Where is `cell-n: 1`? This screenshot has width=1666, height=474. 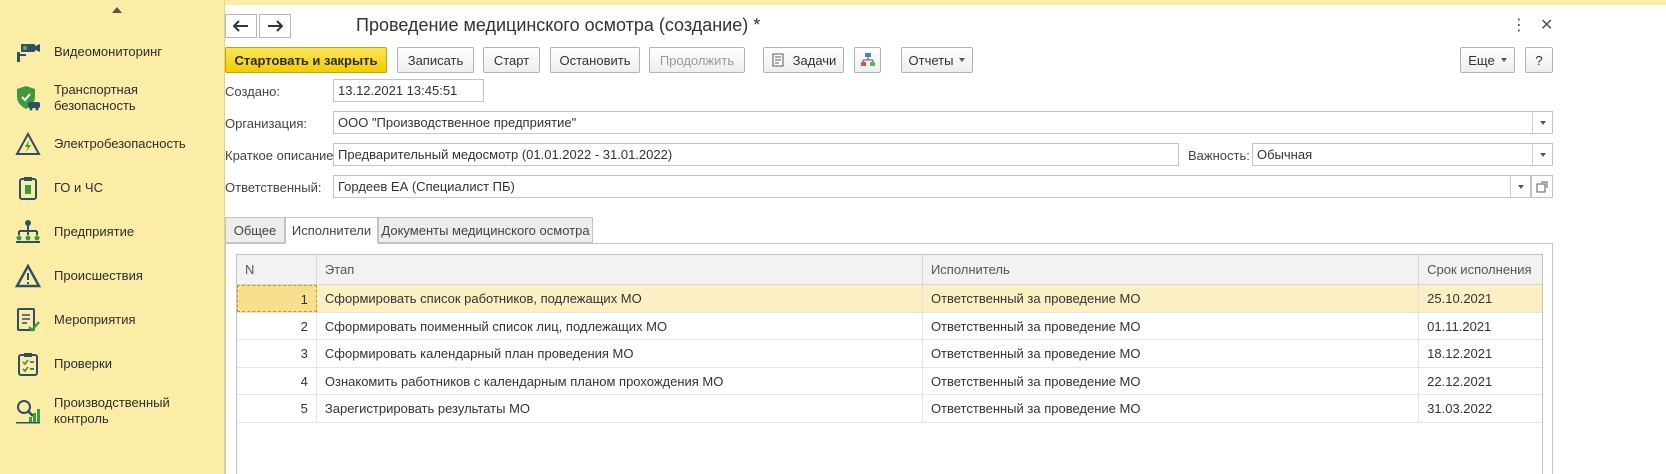
cell-n: 1 is located at coordinates (277, 298).